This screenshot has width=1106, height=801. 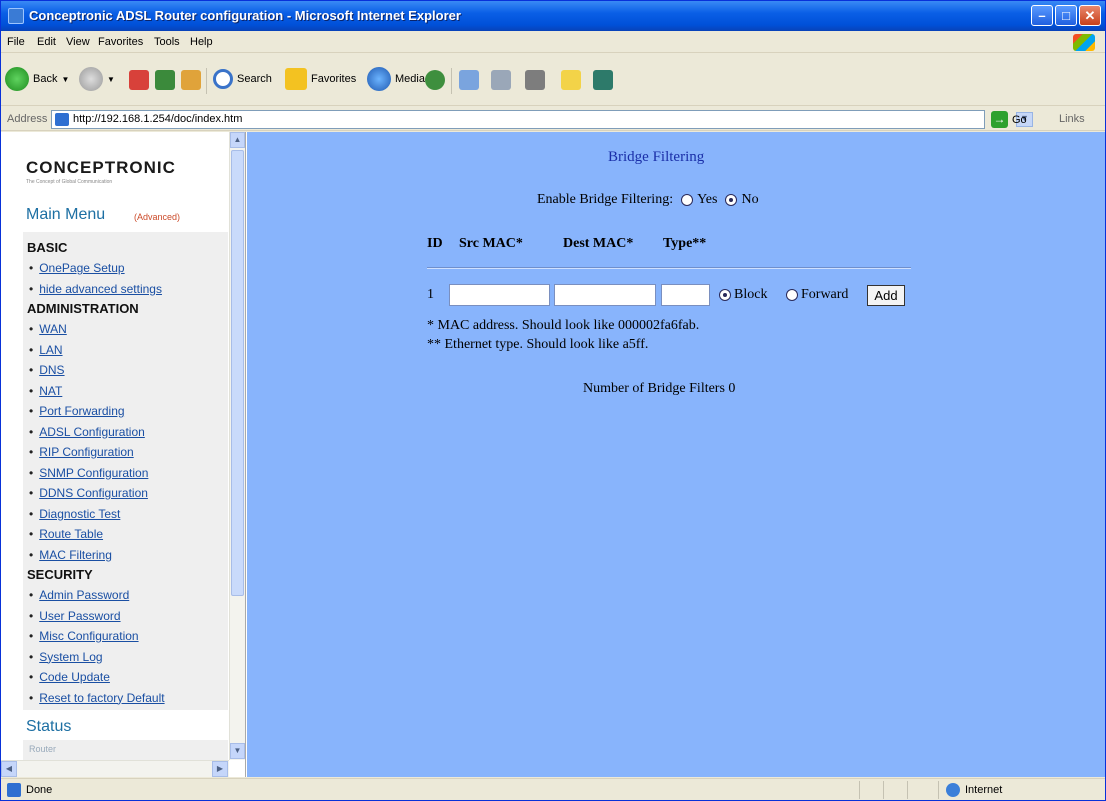 What do you see at coordinates (157, 119) in the screenshot?
I see `address-url: http://192.168.1.254/doc/index.htm` at bounding box center [157, 119].